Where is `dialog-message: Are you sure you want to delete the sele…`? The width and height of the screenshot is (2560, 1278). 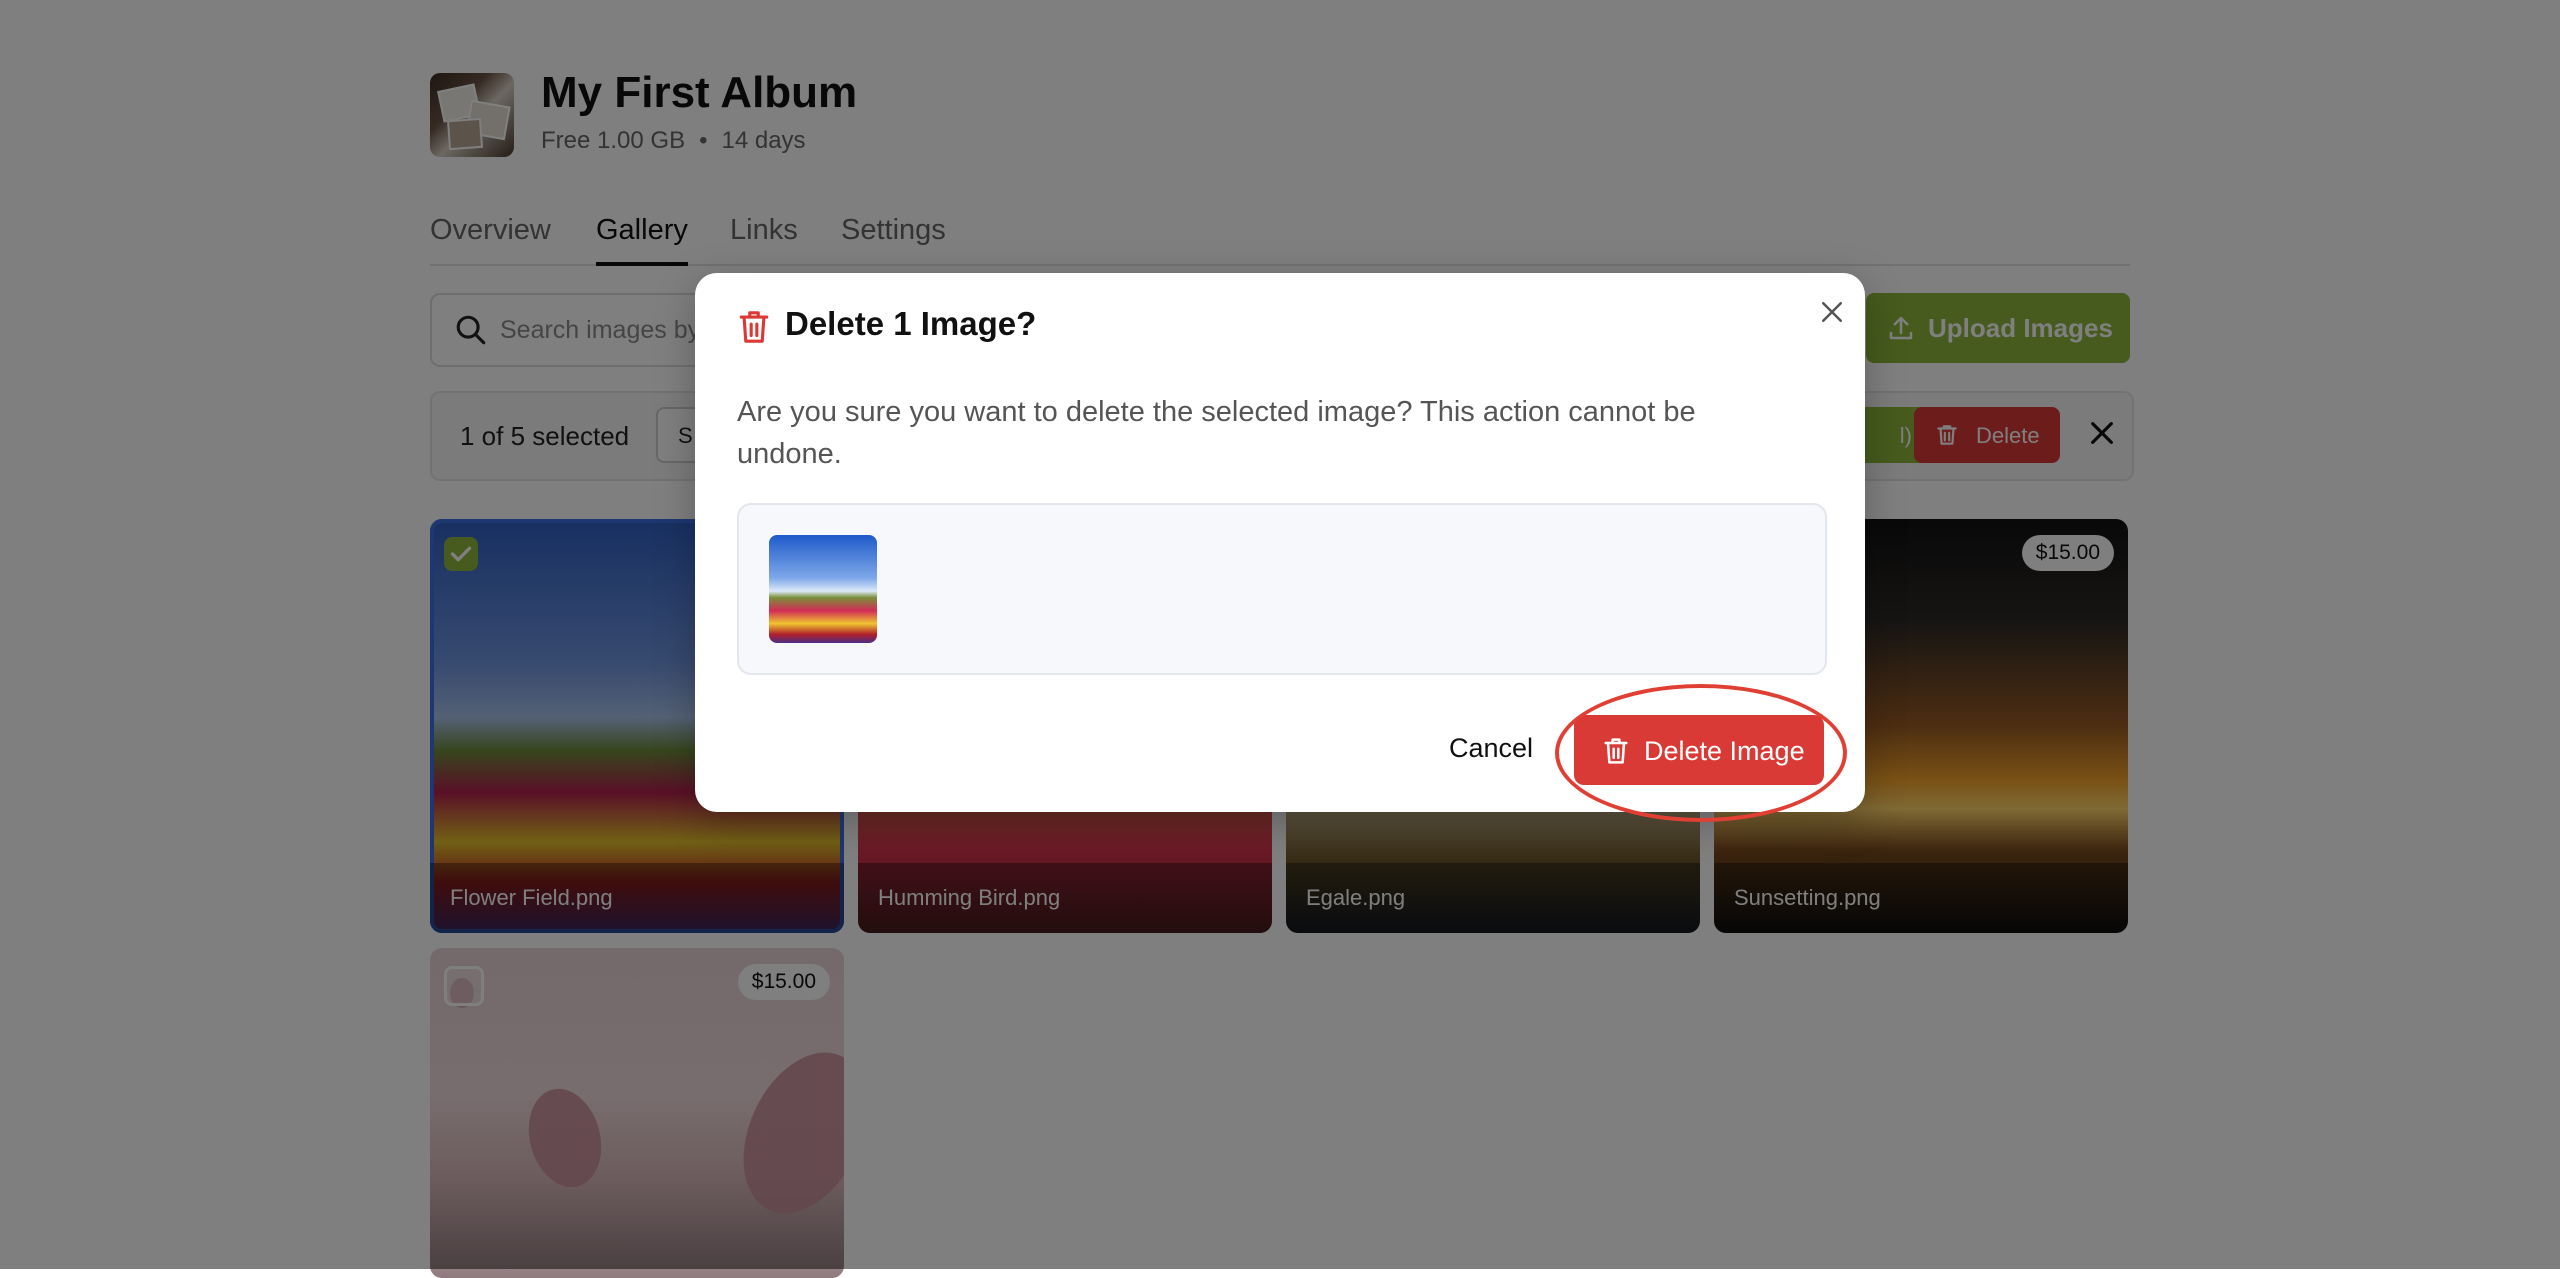 dialog-message: Are you sure you want to delete the sele… is located at coordinates (1216, 433).